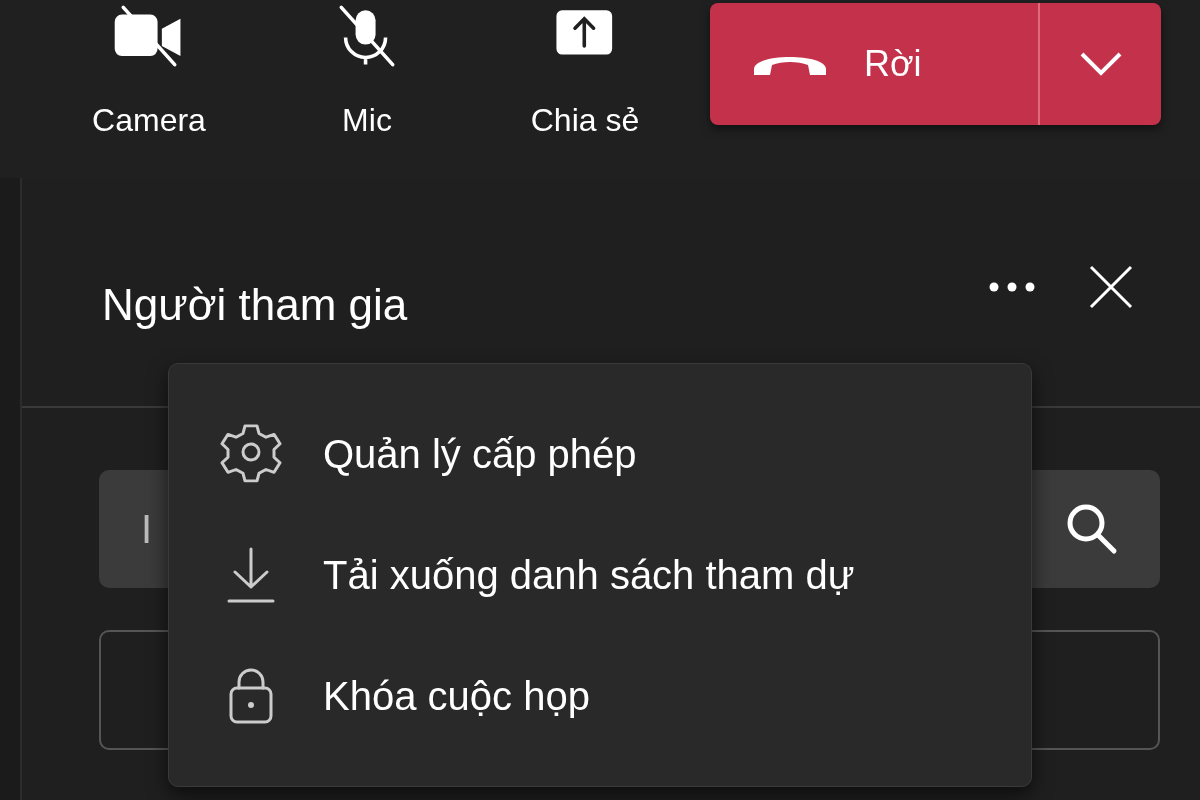 This screenshot has height=800, width=1200. Describe the element at coordinates (1111, 287) in the screenshot. I see `close-icon` at that location.